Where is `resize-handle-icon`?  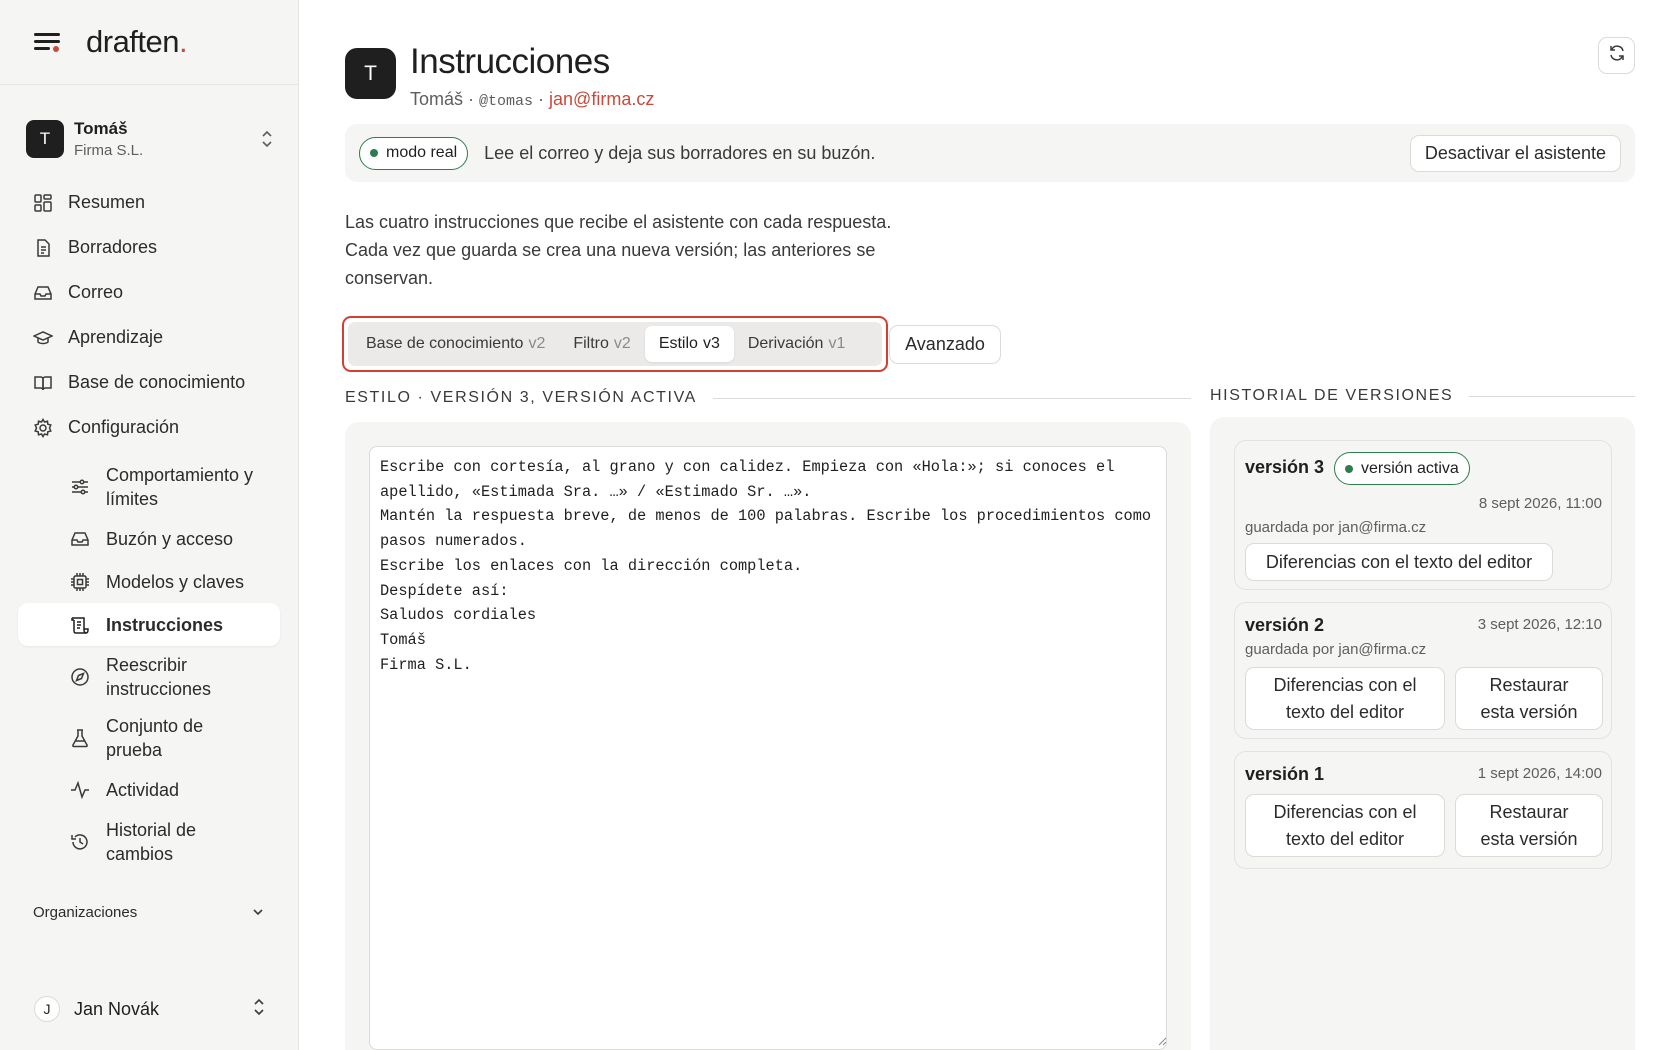 resize-handle-icon is located at coordinates (1162, 1041).